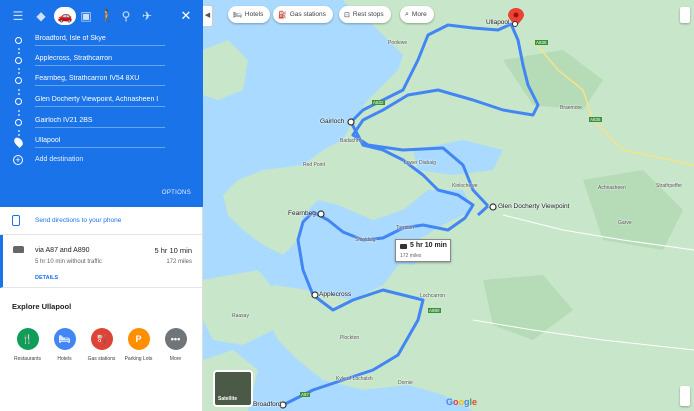  I want to click on small-place-label: Badachro, so click(351, 141).